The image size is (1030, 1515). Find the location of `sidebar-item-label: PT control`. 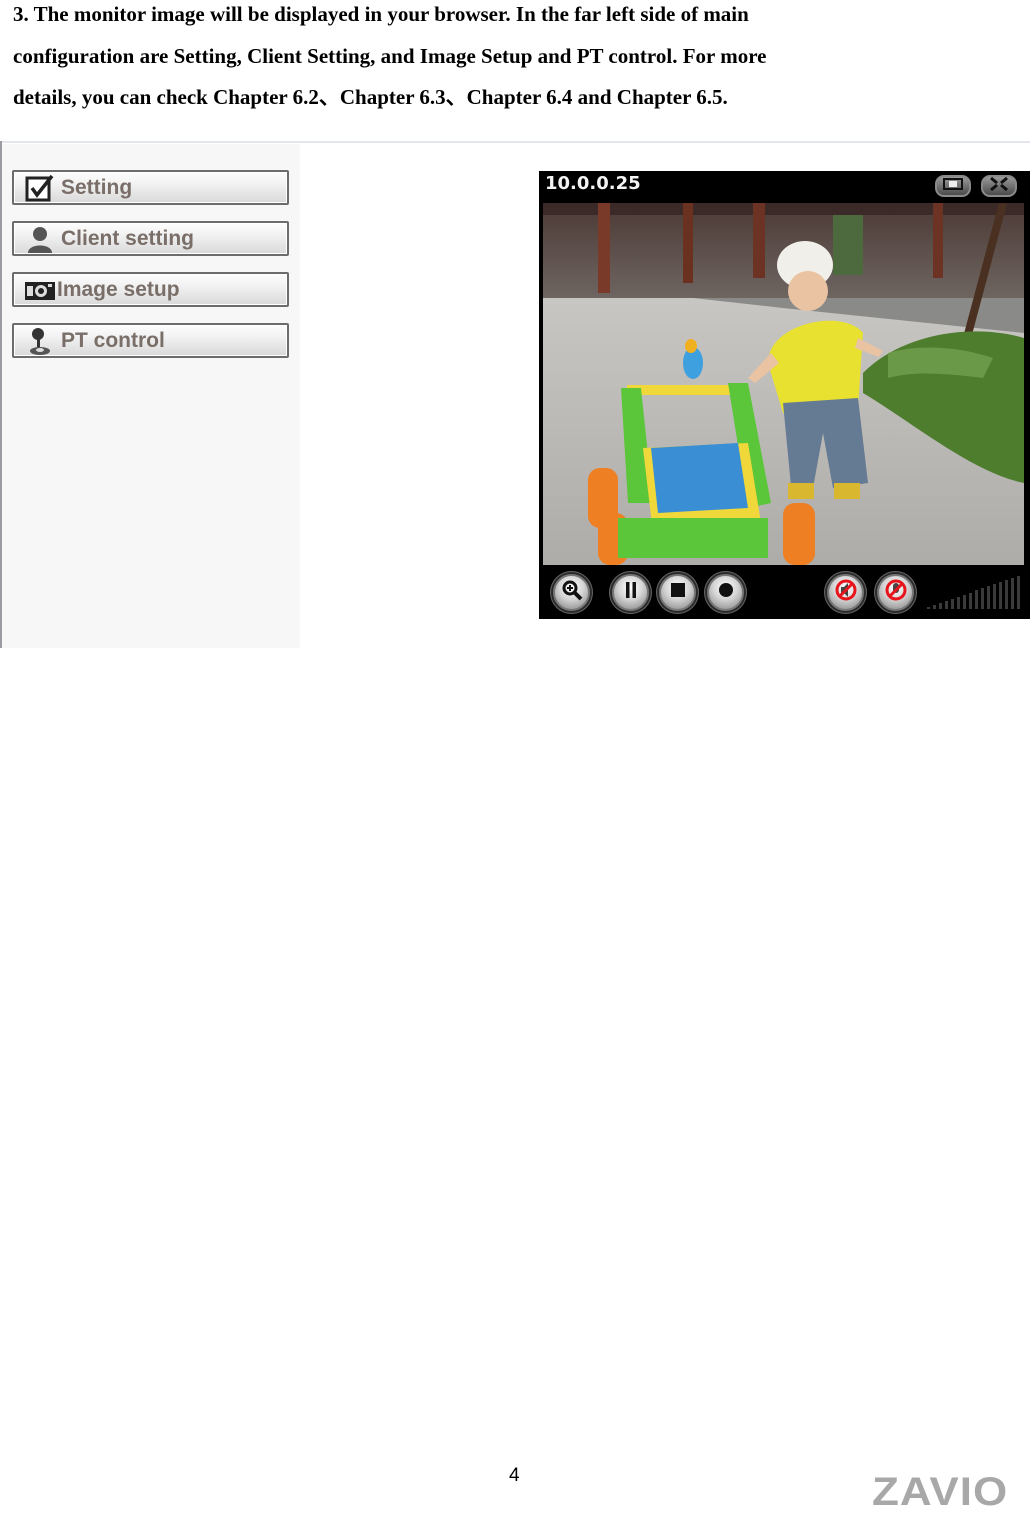

sidebar-item-label: PT control is located at coordinates (113, 340).